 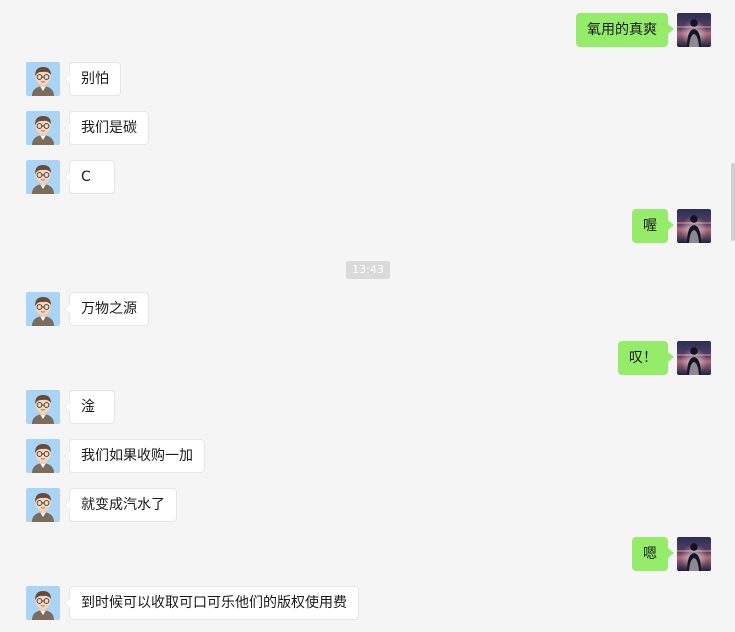 I want to click on message-bubble: 万物之源, so click(x=106, y=309).